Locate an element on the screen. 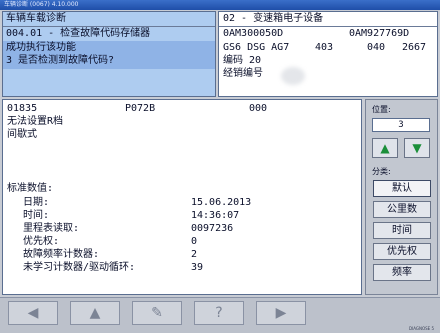 The height and width of the screenshot is (333, 440). result-message: 成功执行该功能 is located at coordinates (41, 47).